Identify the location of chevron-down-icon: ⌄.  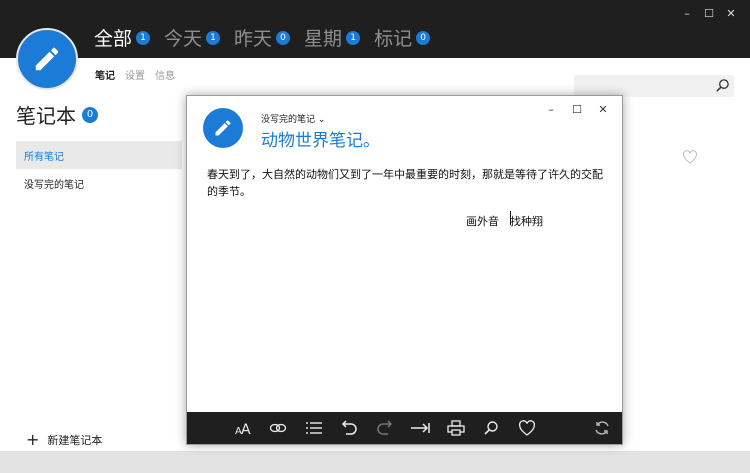
(321, 120).